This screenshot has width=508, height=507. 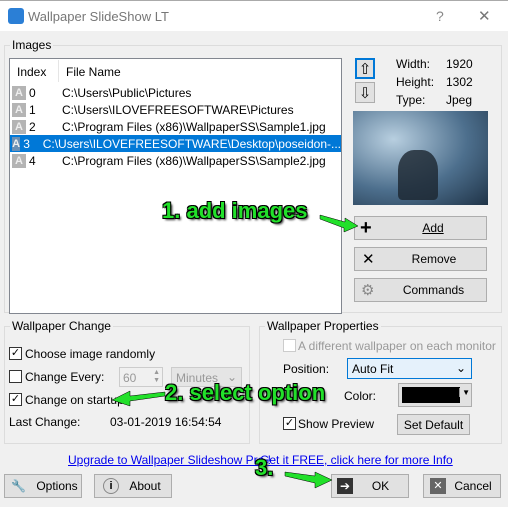 I want to click on annotation-3: 3., so click(x=264, y=467).